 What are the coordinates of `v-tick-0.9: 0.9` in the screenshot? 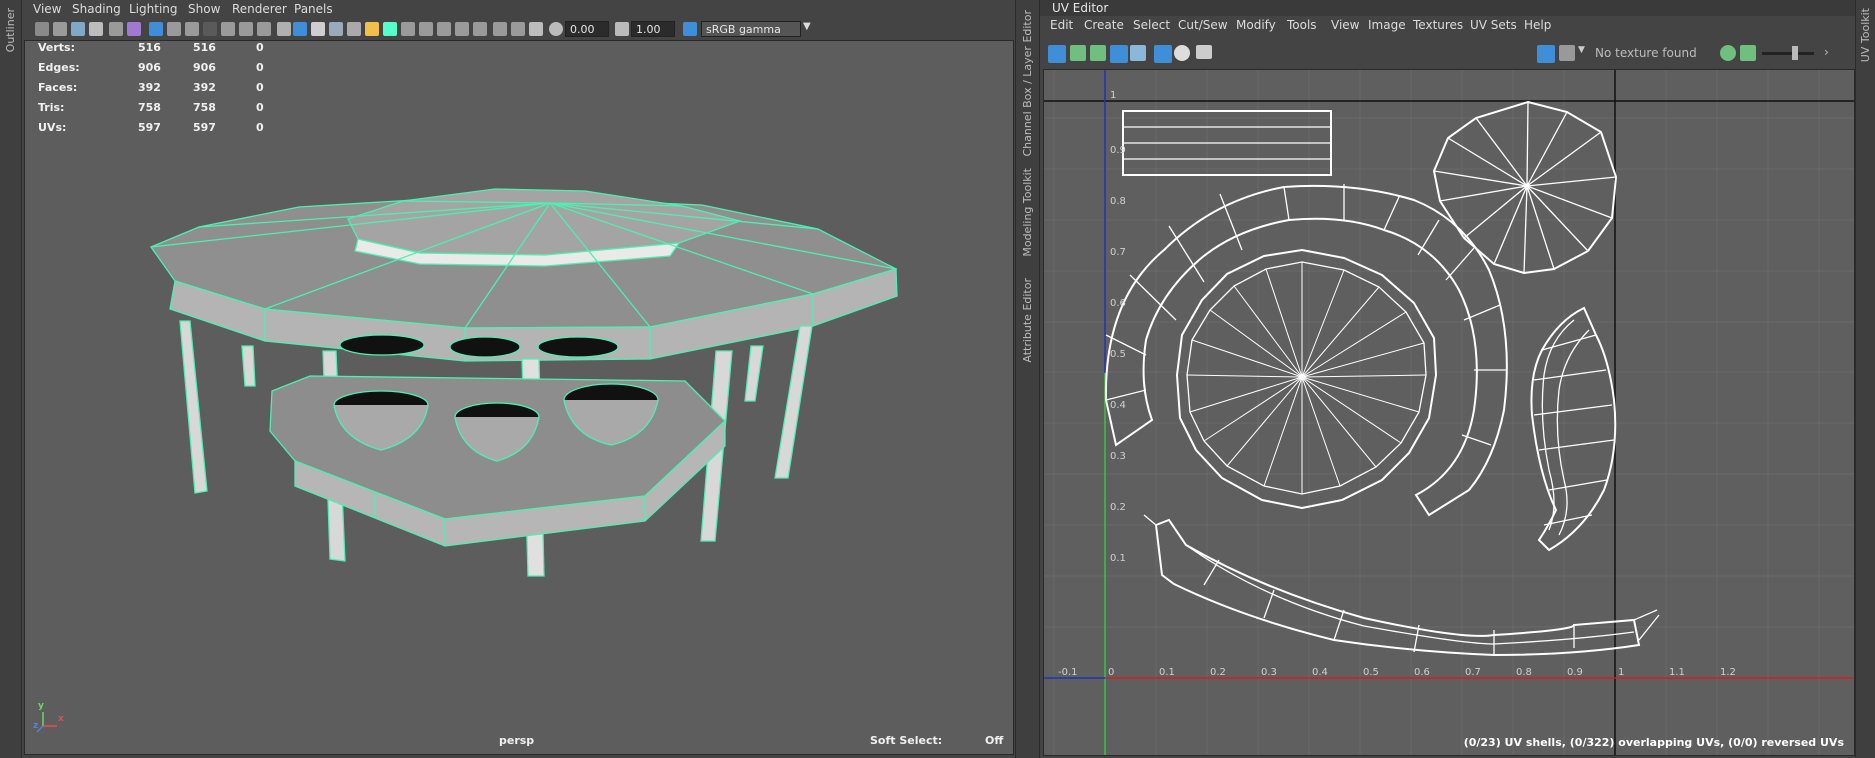 It's located at (1118, 150).